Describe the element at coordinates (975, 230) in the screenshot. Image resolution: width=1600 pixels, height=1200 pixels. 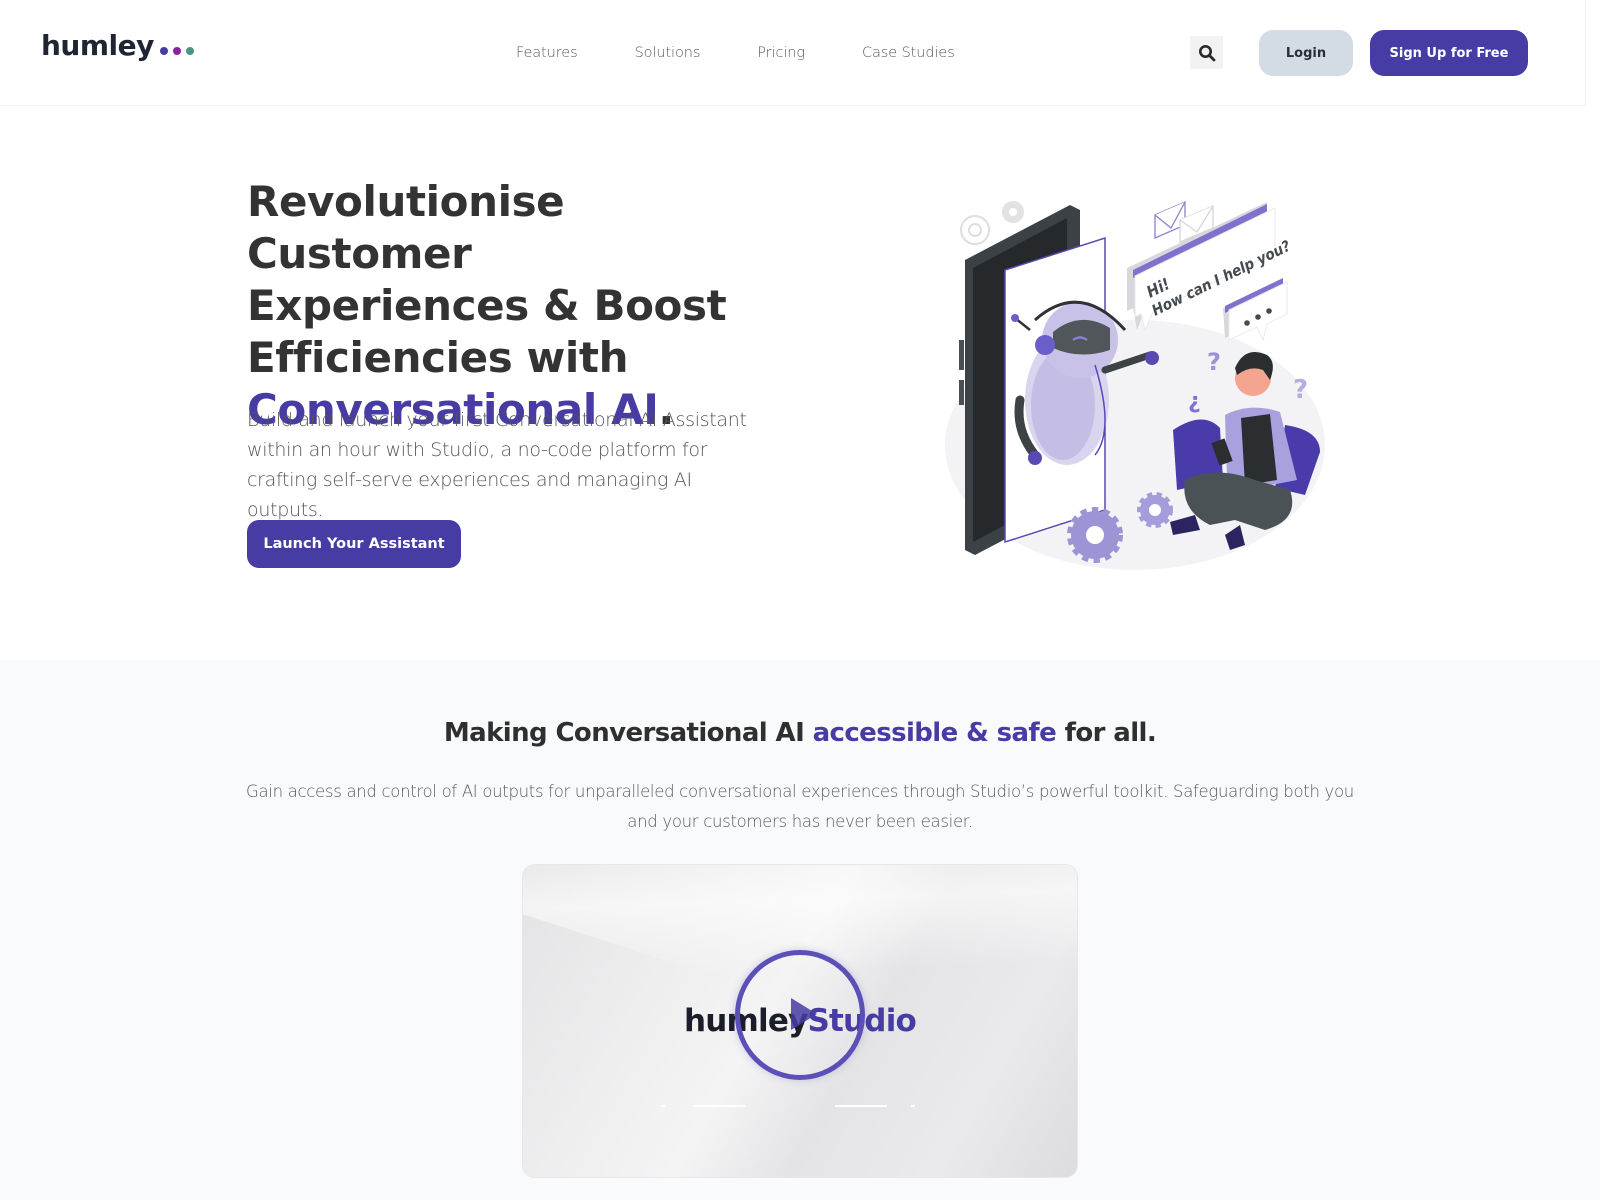
I see `gear-outline-icon` at that location.